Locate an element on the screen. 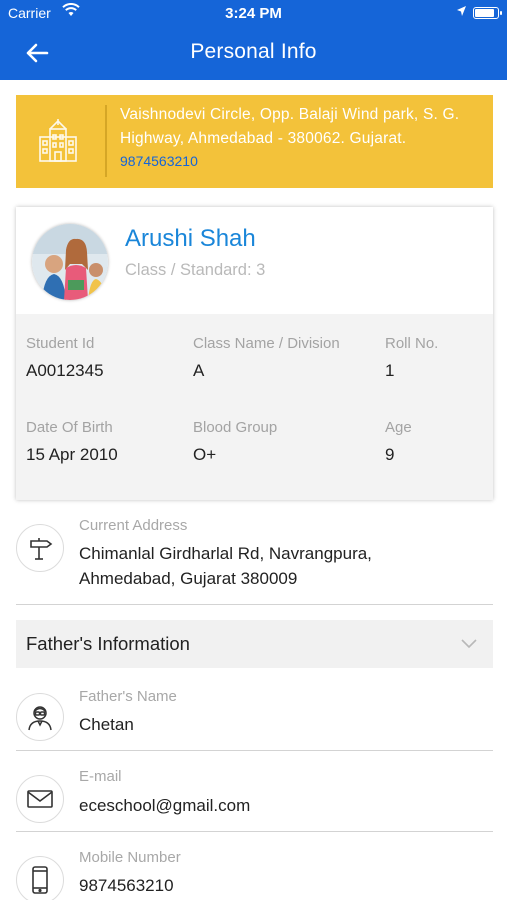 The width and height of the screenshot is (507, 900). location-arrow-icon is located at coordinates (461, 12).